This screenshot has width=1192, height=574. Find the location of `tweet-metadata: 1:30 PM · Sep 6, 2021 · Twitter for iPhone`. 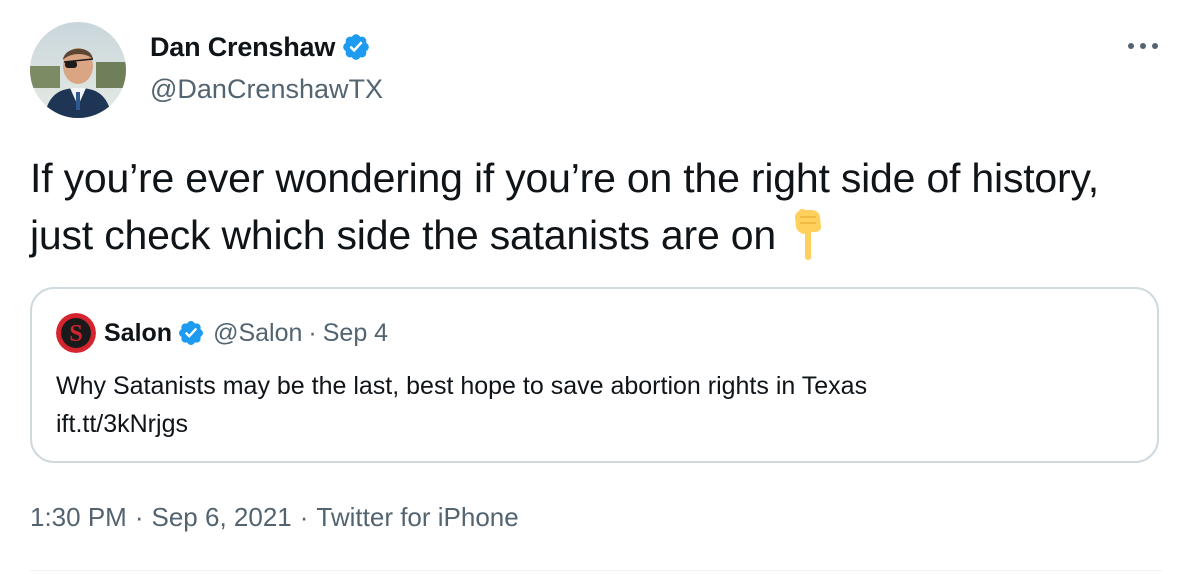

tweet-metadata: 1:30 PM · Sep 6, 2021 · Twitter for iPhone is located at coordinates (274, 517).